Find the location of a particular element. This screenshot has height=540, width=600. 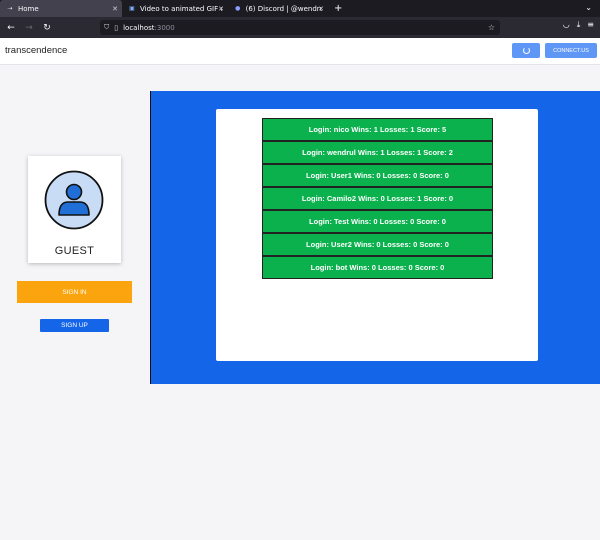

leaderboard-row: Login: Test Wins: 0 Losses: 0 Score: 0 is located at coordinates (377, 221).